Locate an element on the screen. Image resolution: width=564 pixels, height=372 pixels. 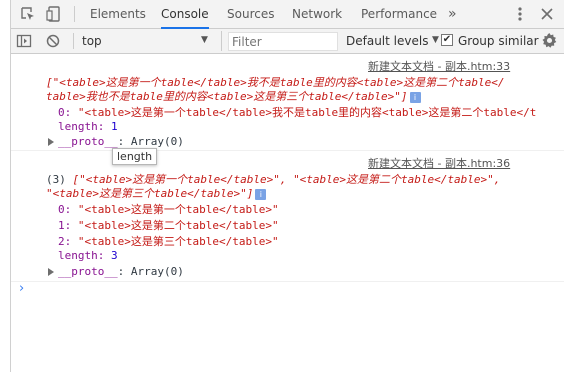
source-link: 新建文本文档 - 副本.htm:36 is located at coordinates (439, 163).